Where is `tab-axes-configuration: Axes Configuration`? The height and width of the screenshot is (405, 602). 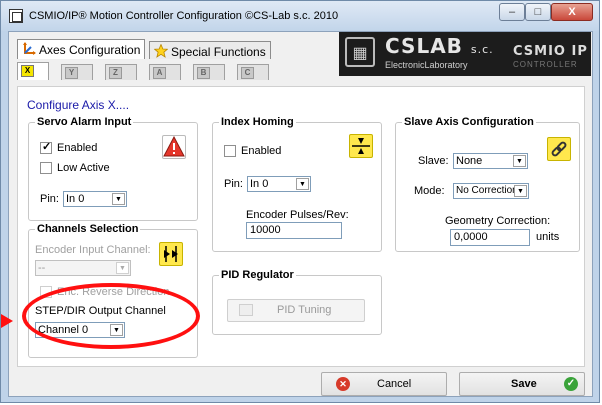 tab-axes-configuration: Axes Configuration is located at coordinates (81, 49).